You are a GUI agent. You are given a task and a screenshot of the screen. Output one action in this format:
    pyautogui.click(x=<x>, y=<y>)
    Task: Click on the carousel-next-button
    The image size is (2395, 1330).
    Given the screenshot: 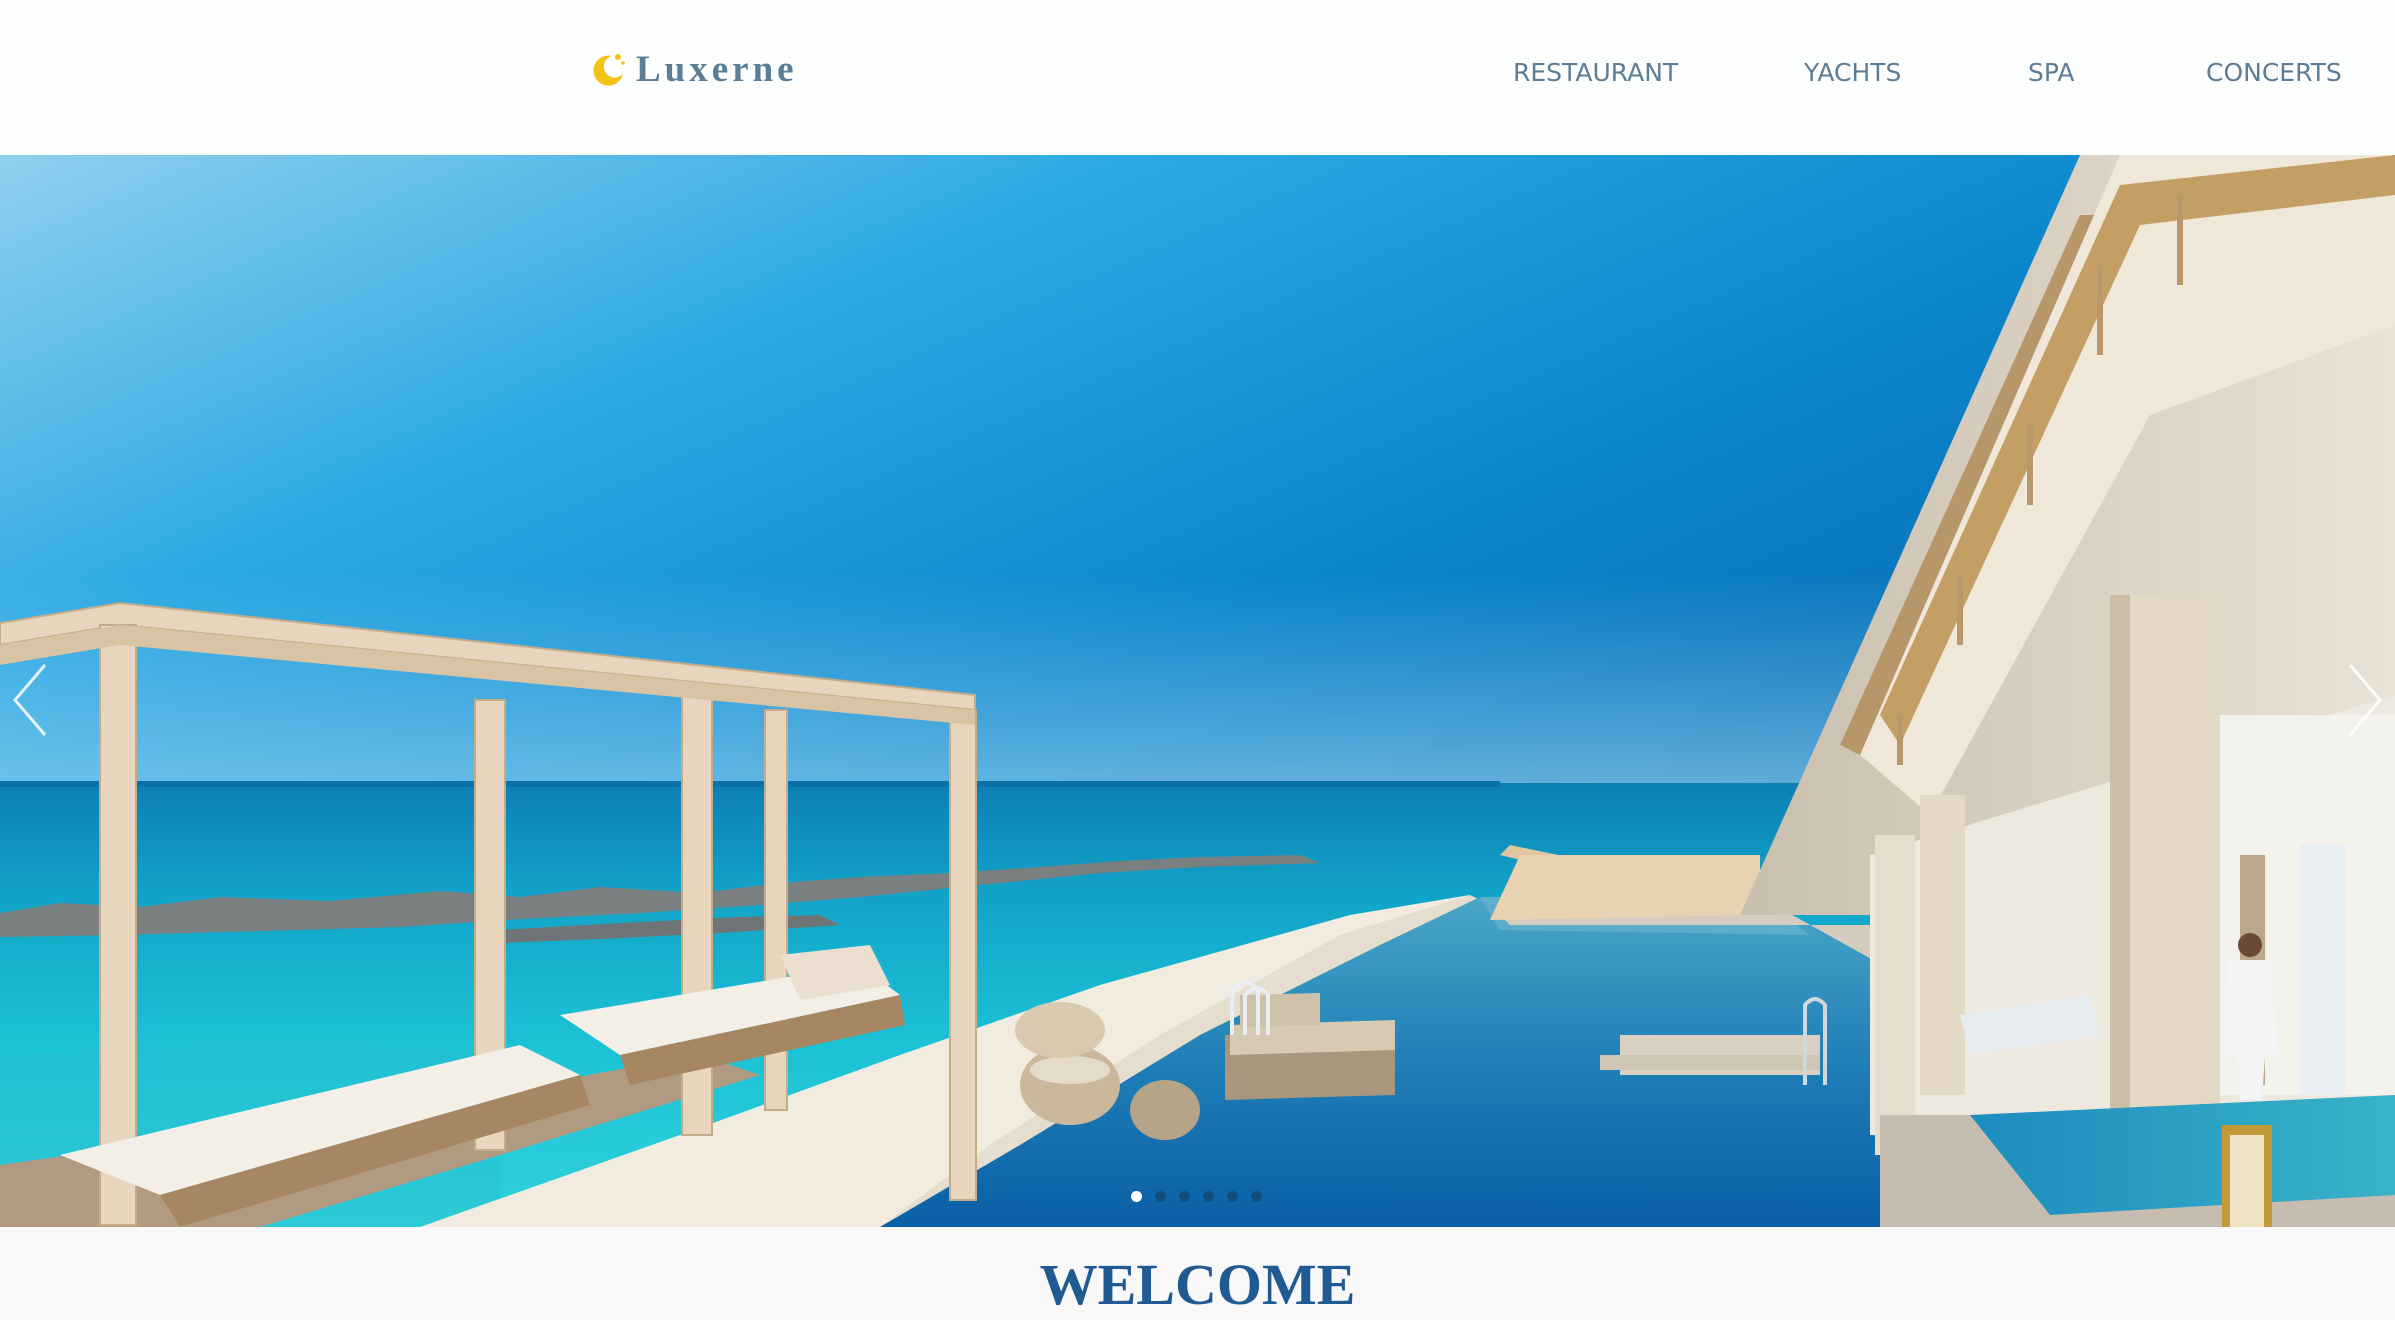 What is the action you would take?
    pyautogui.click(x=2365, y=700)
    